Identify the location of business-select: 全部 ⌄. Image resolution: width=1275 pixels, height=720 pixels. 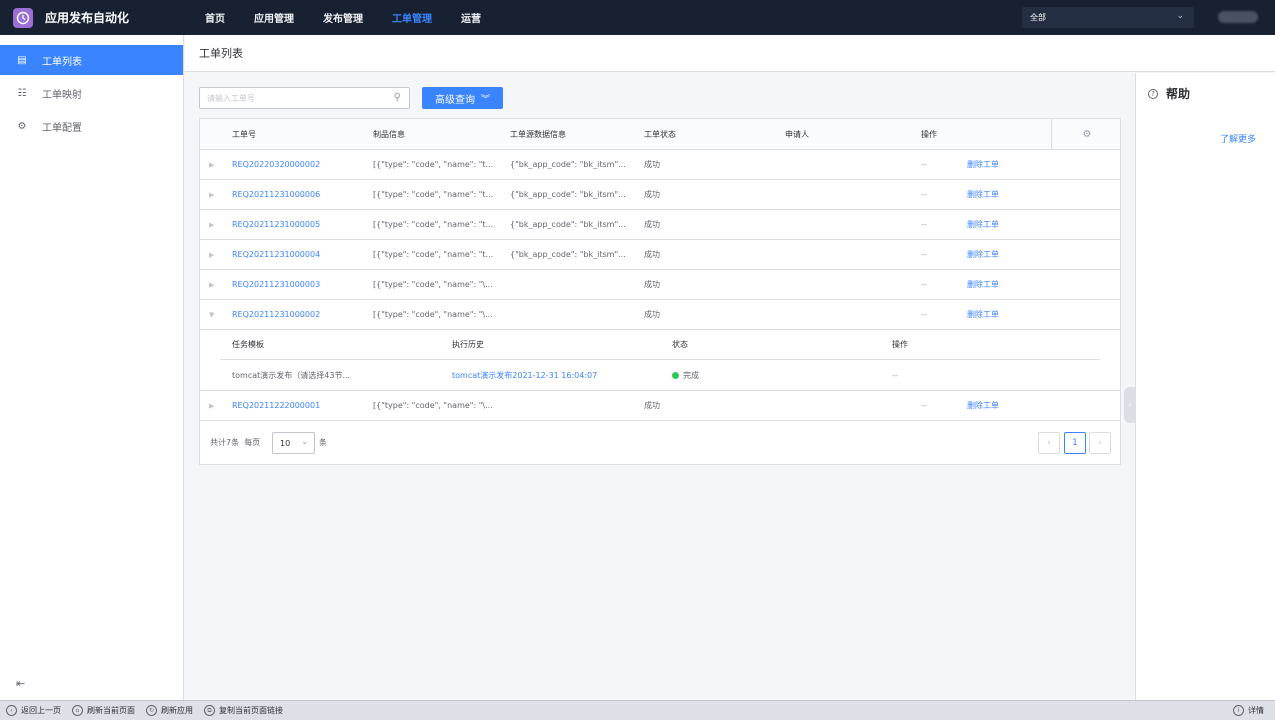
(1108, 17).